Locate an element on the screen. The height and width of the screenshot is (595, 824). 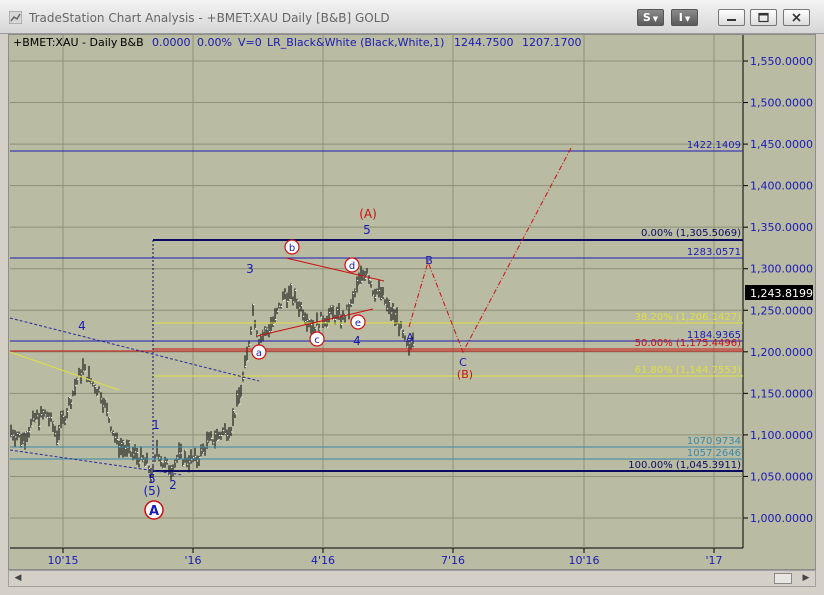
label-fib100: 100.00% (1,045.3911) is located at coordinates (684, 465).